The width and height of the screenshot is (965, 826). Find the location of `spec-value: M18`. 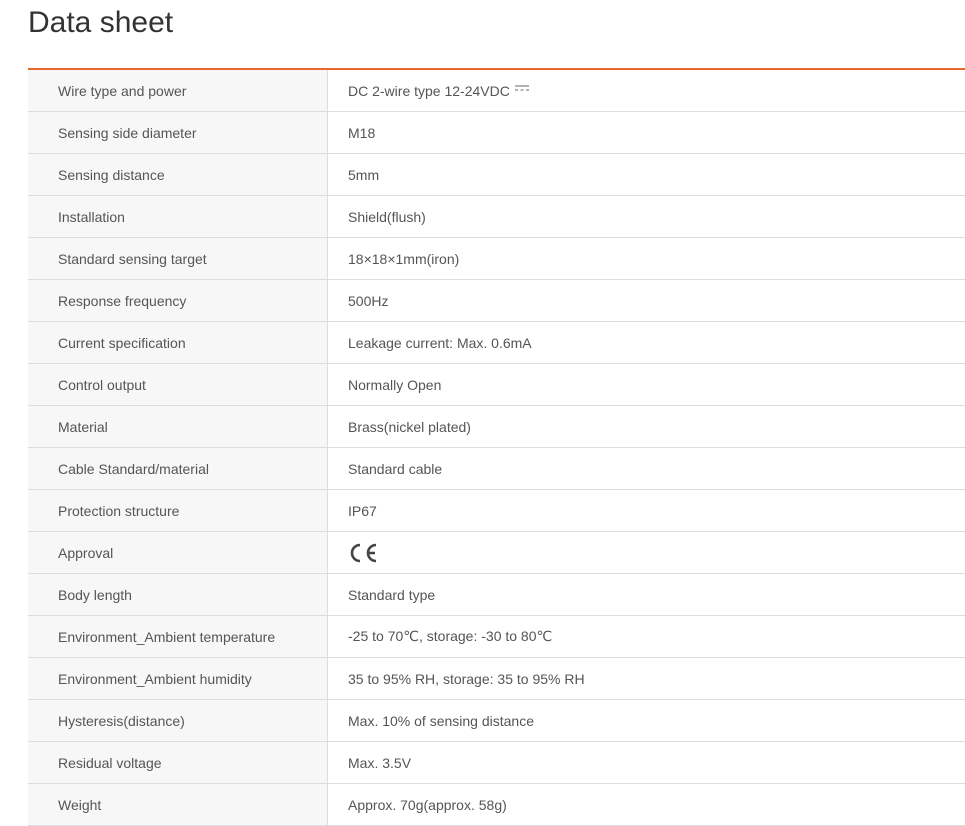

spec-value: M18 is located at coordinates (646, 132).